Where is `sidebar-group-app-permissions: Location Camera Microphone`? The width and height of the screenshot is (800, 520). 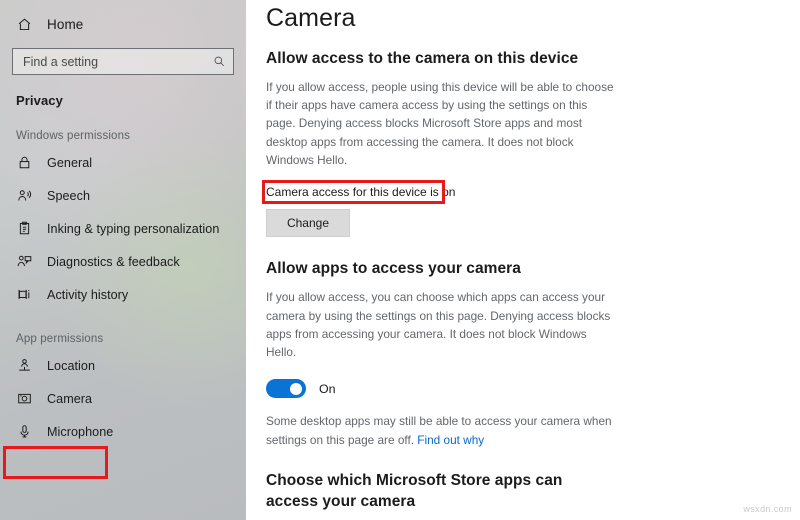
sidebar-group-app-permissions: Location Camera Microphone is located at coordinates (123, 398).